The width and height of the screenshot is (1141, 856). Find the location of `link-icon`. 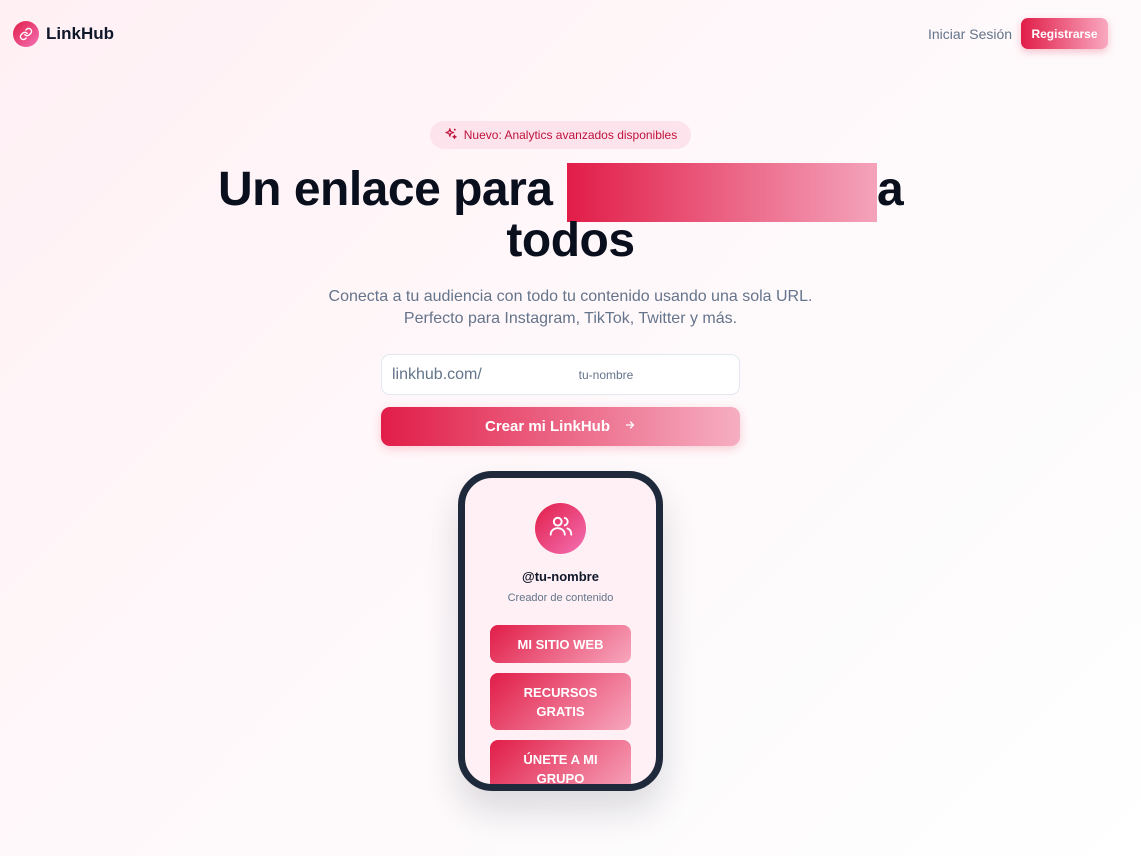

link-icon is located at coordinates (26, 34).